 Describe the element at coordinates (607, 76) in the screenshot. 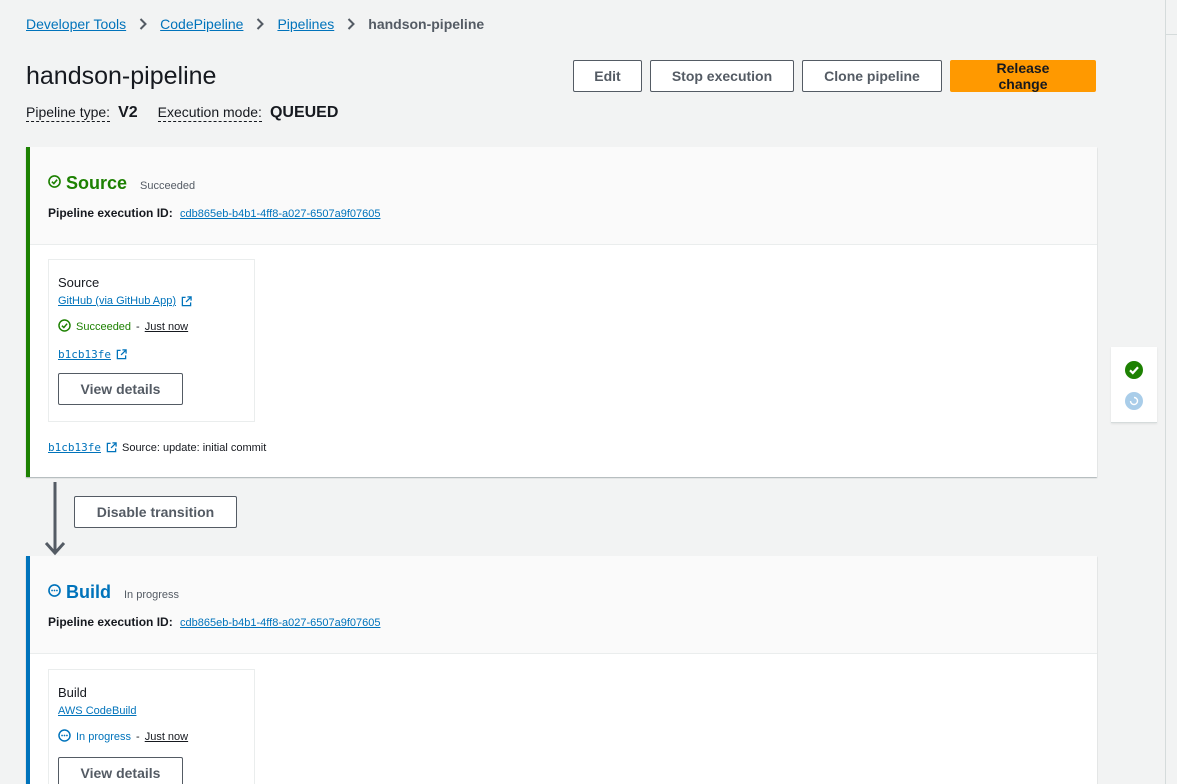

I see `edit-button: Edit` at that location.